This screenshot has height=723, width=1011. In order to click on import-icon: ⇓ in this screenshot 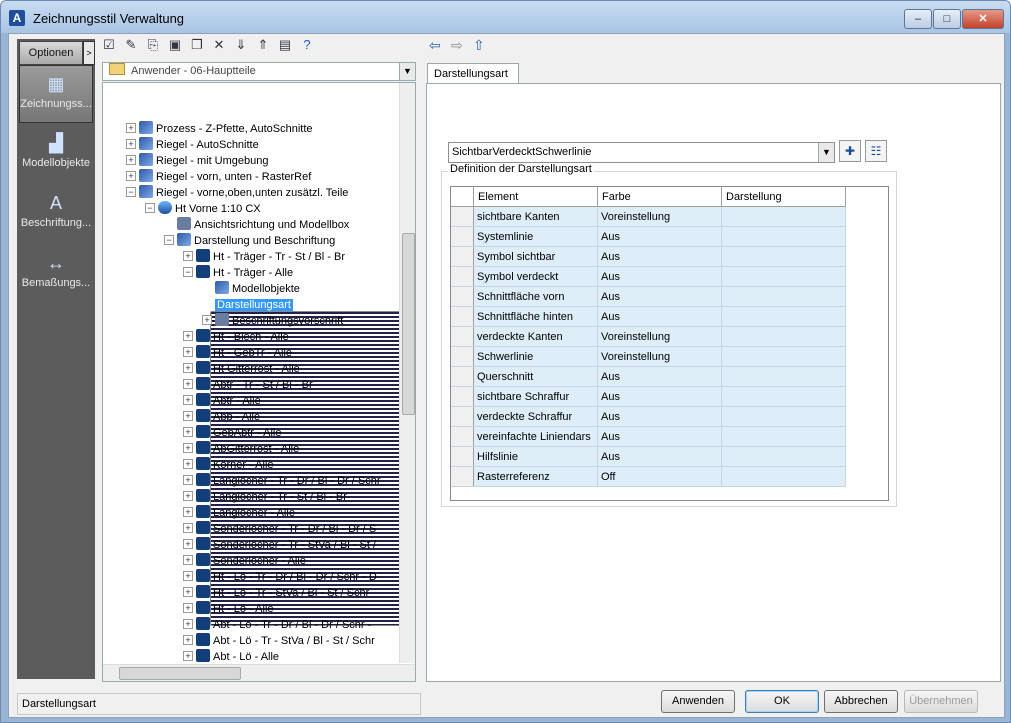, I will do `click(241, 45)`.